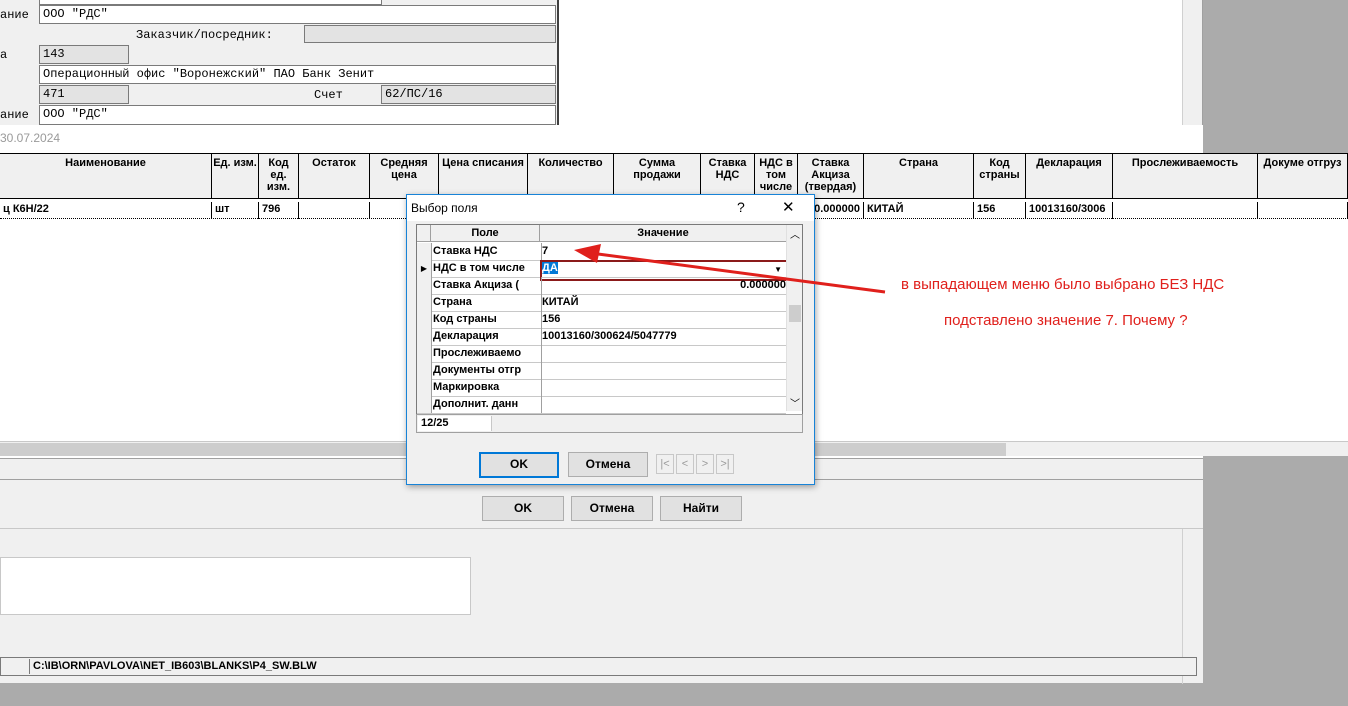  What do you see at coordinates (279, 176) in the screenshot?
I see `column-header: Код ед. изм.` at bounding box center [279, 176].